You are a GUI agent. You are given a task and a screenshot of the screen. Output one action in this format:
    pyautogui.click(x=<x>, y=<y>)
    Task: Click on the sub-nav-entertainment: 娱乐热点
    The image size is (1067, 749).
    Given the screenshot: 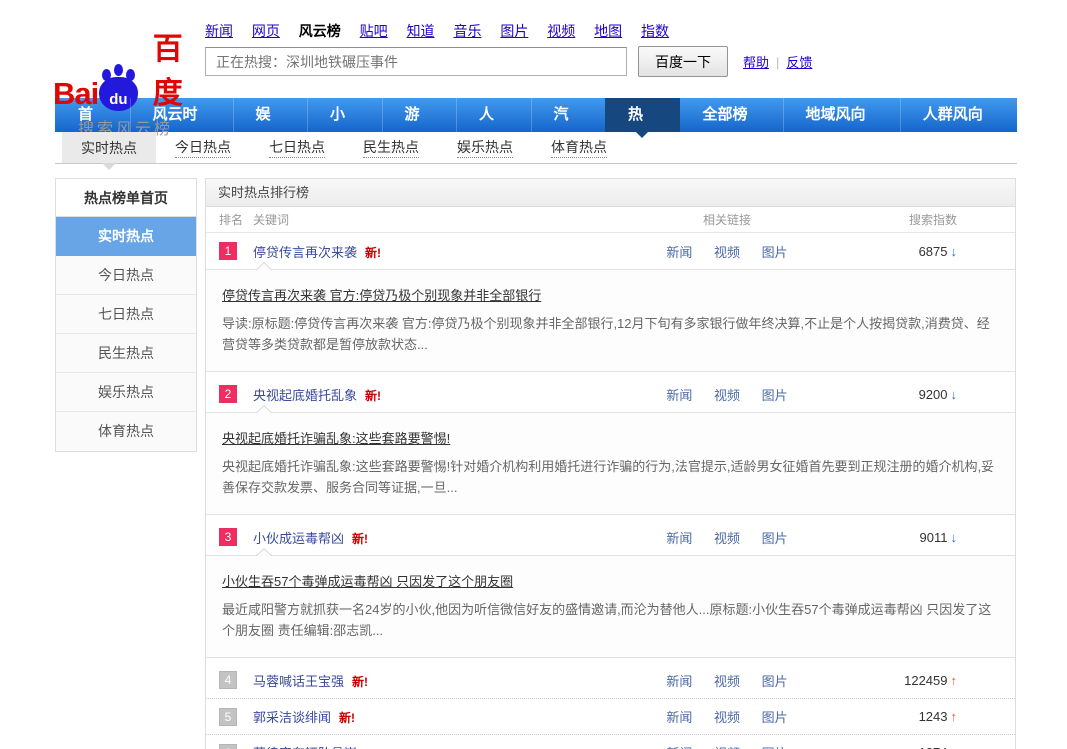 What is the action you would take?
    pyautogui.click(x=485, y=147)
    